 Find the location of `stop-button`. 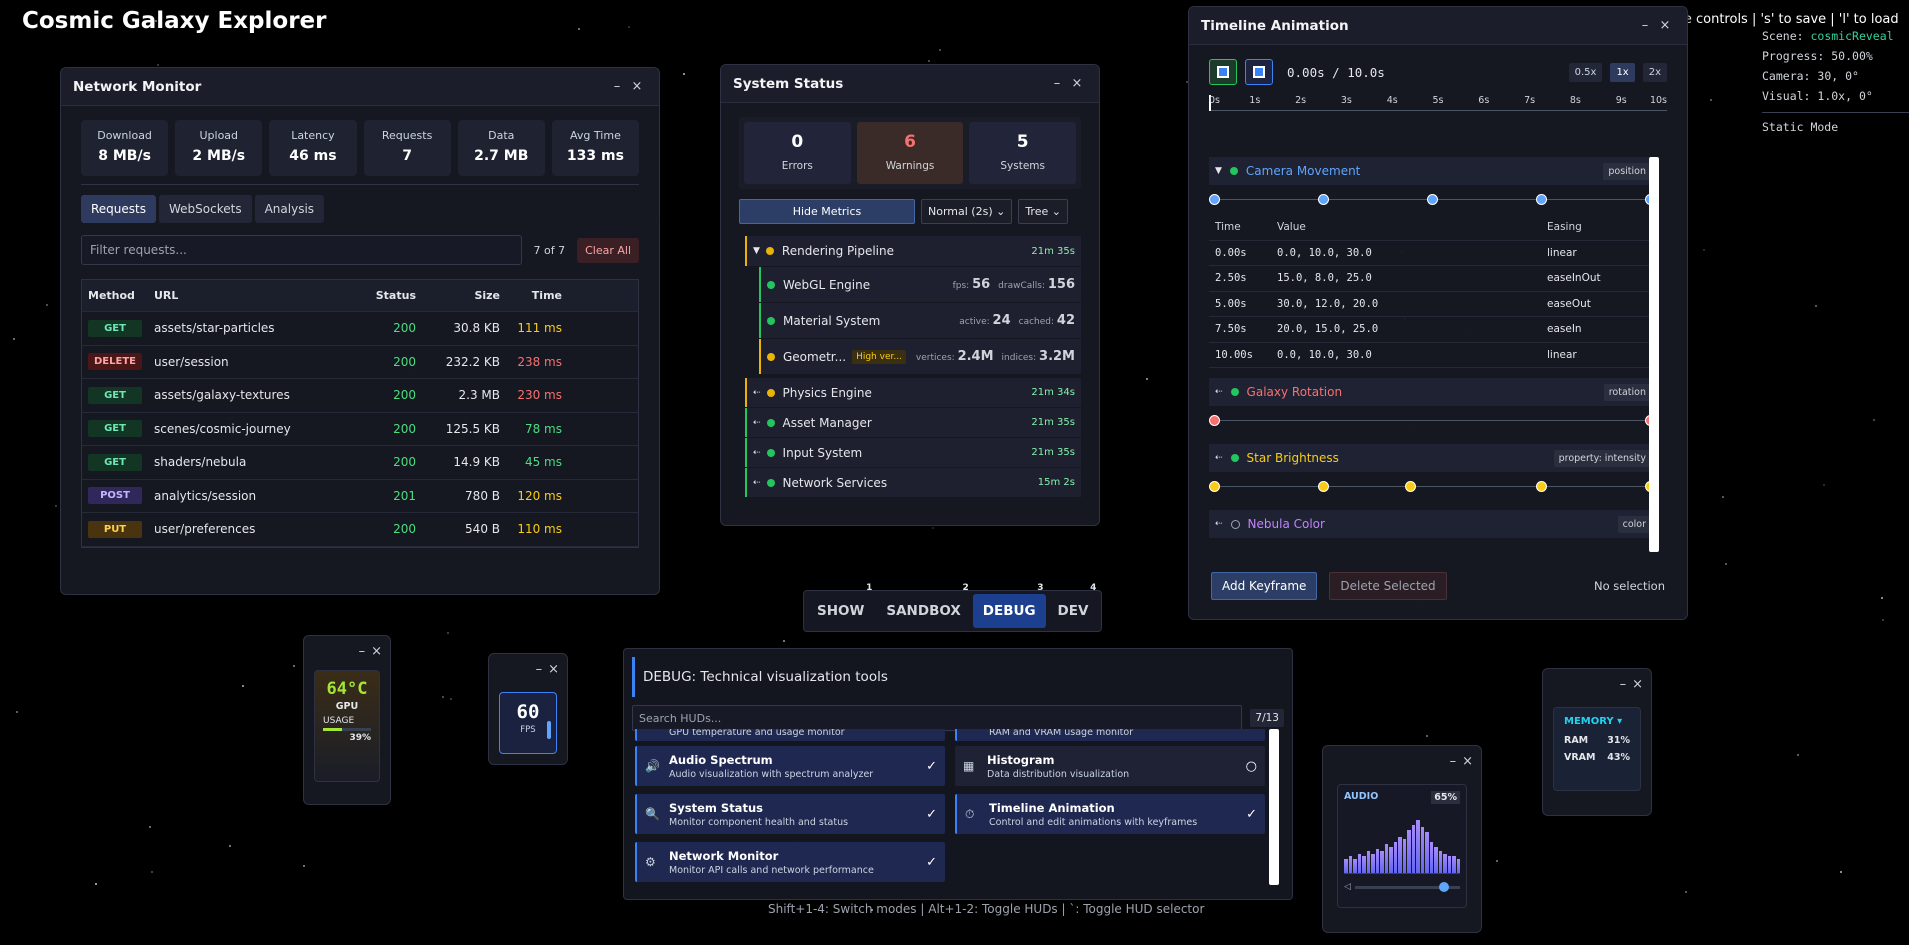

stop-button is located at coordinates (1259, 72).